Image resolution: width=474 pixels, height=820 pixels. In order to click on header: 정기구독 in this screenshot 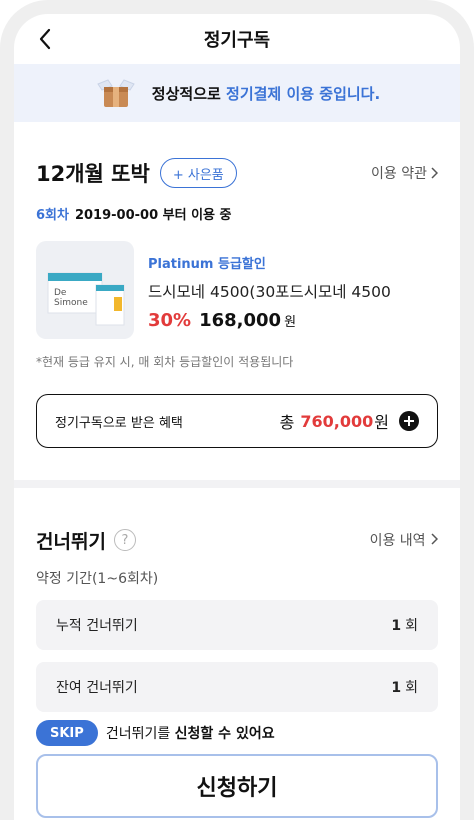, I will do `click(237, 39)`.